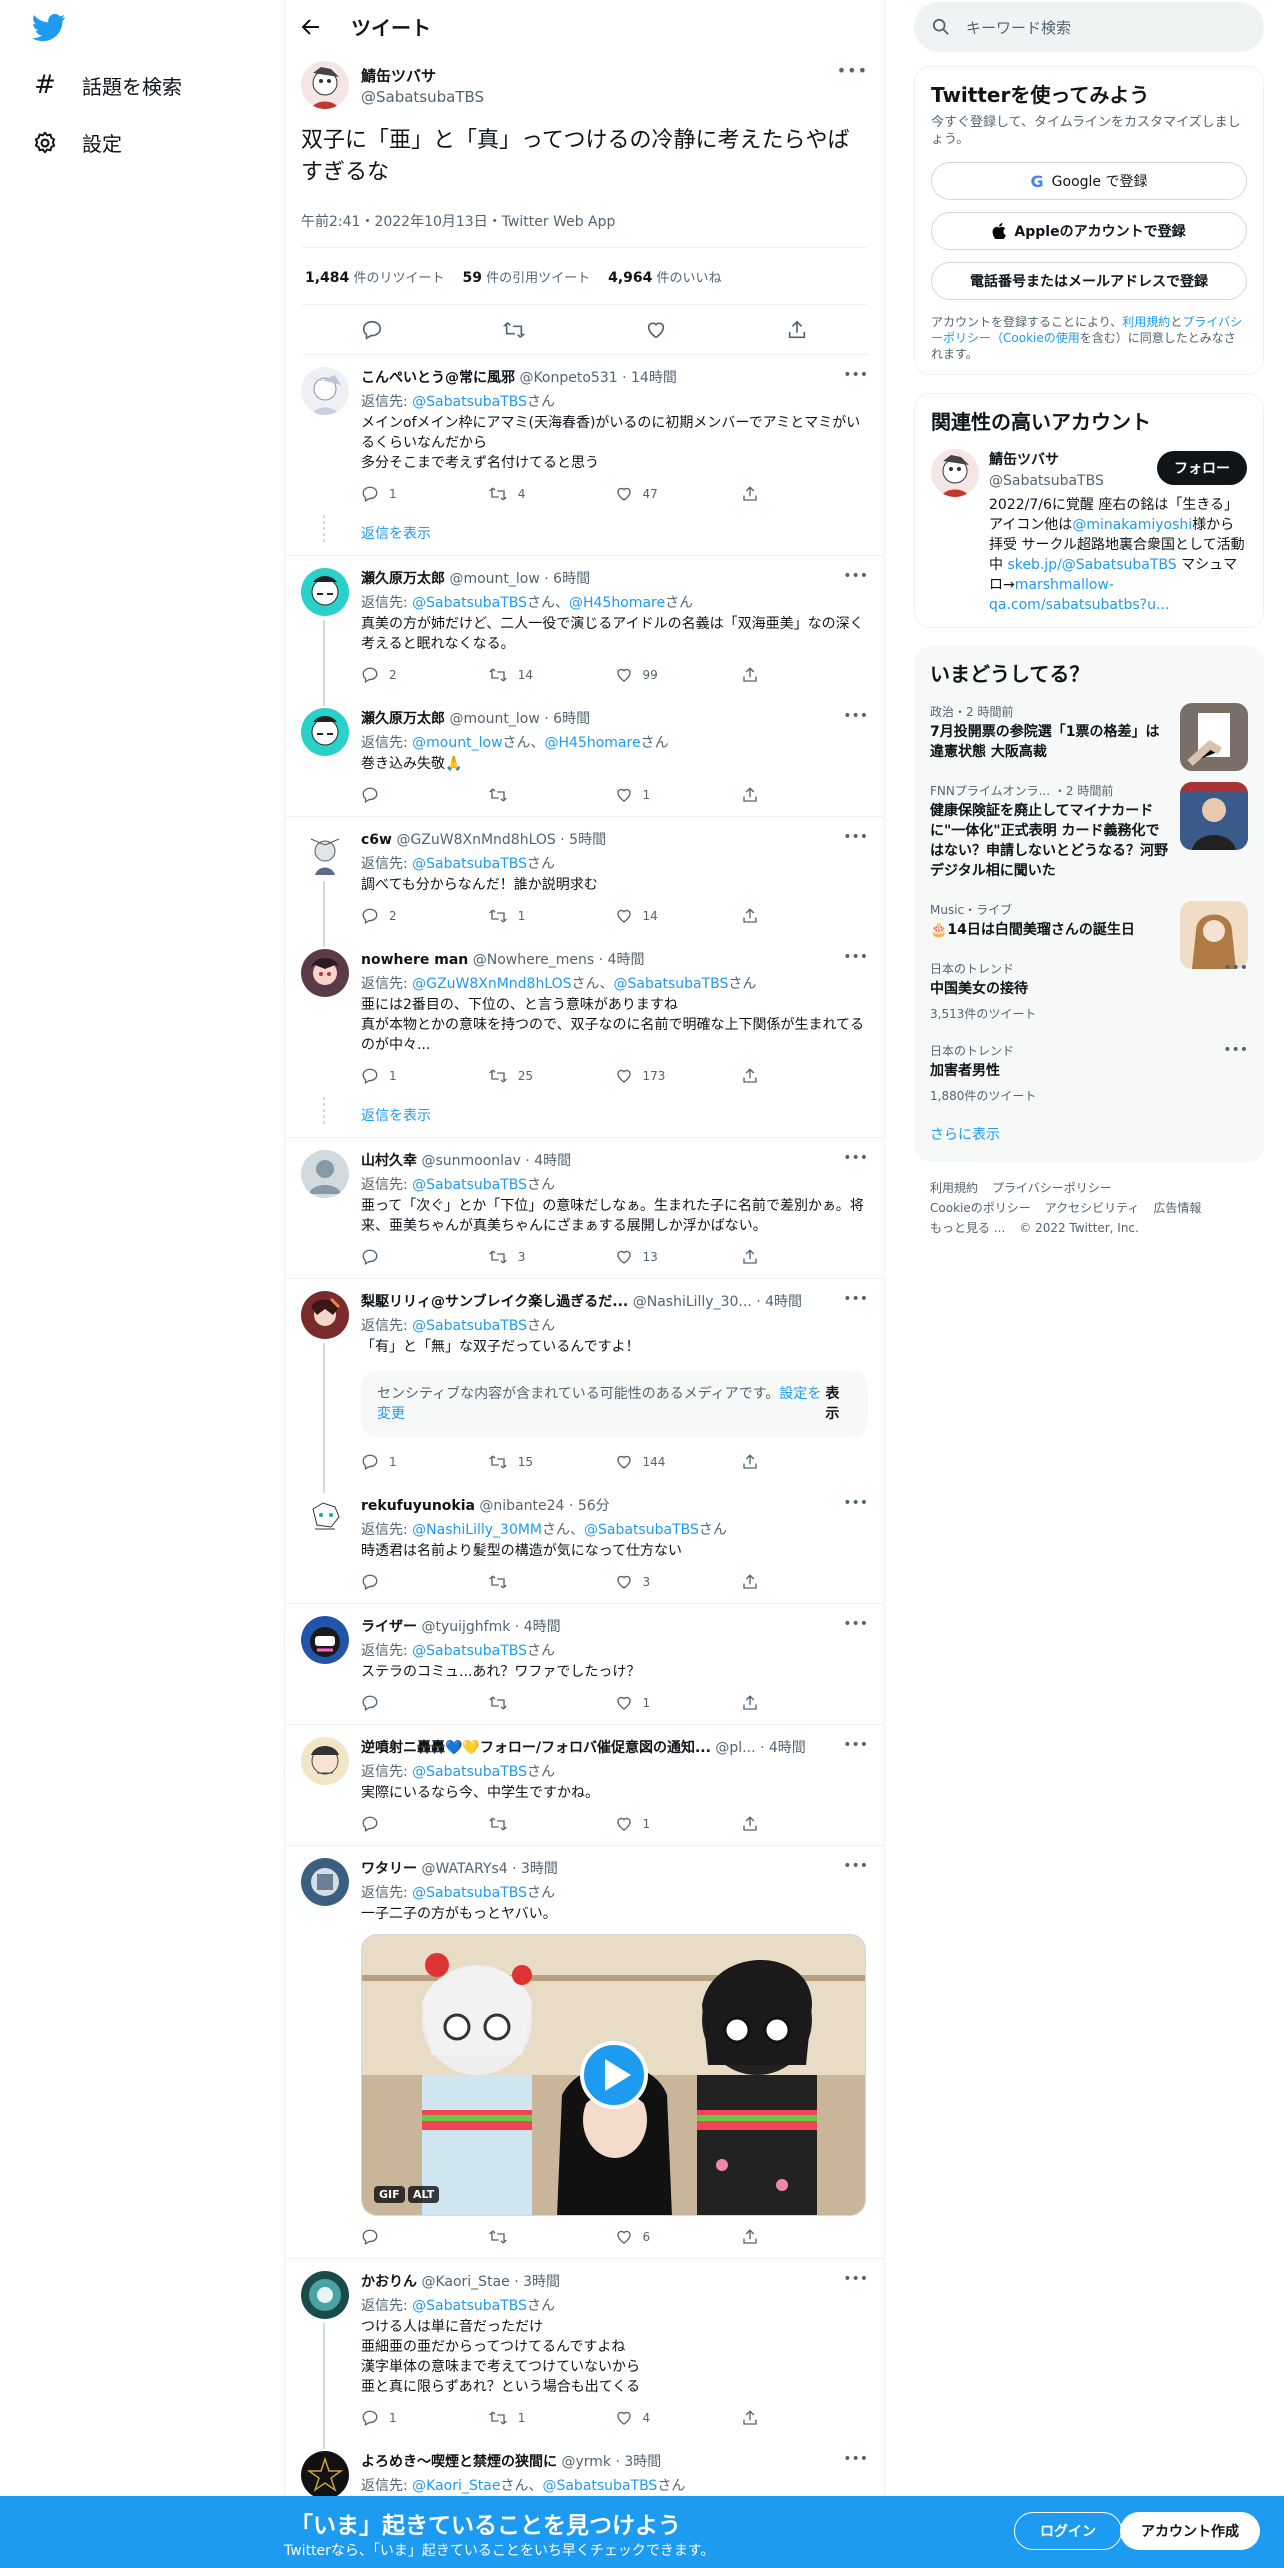 The image size is (1284, 2568). What do you see at coordinates (372, 330) in the screenshot?
I see `reply-icon` at bounding box center [372, 330].